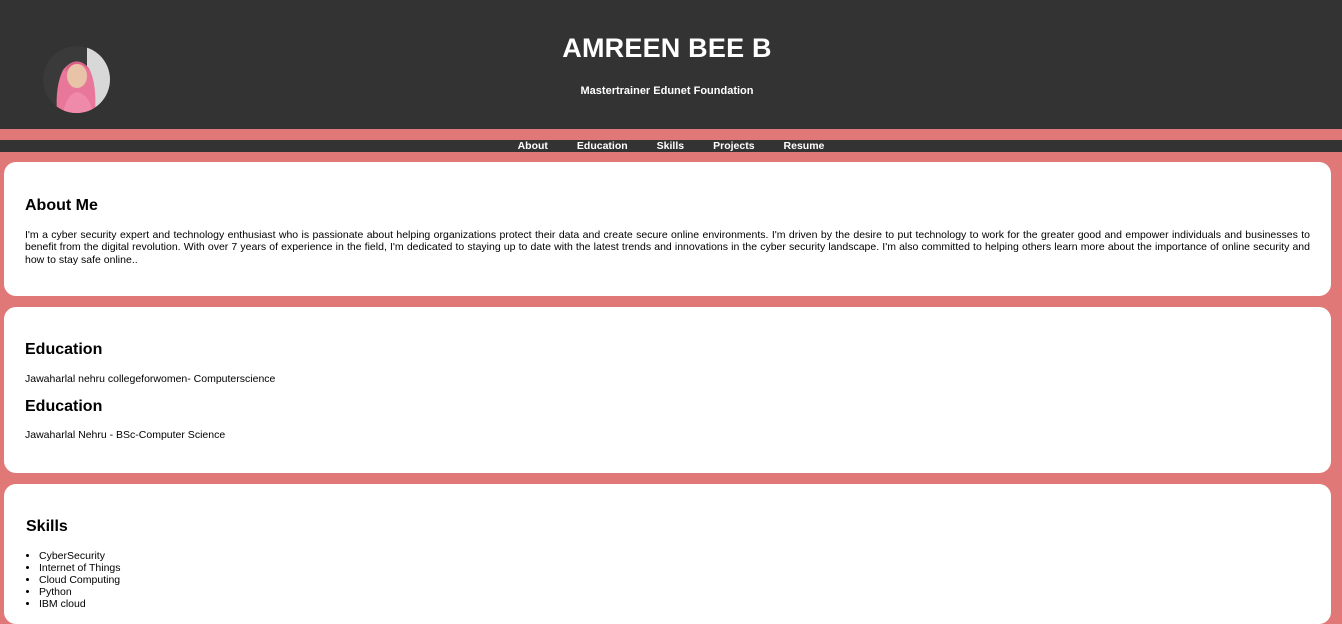 The width and height of the screenshot is (1342, 624). Describe the element at coordinates (80, 556) in the screenshot. I see `skill-item: CyberSecurity` at that location.